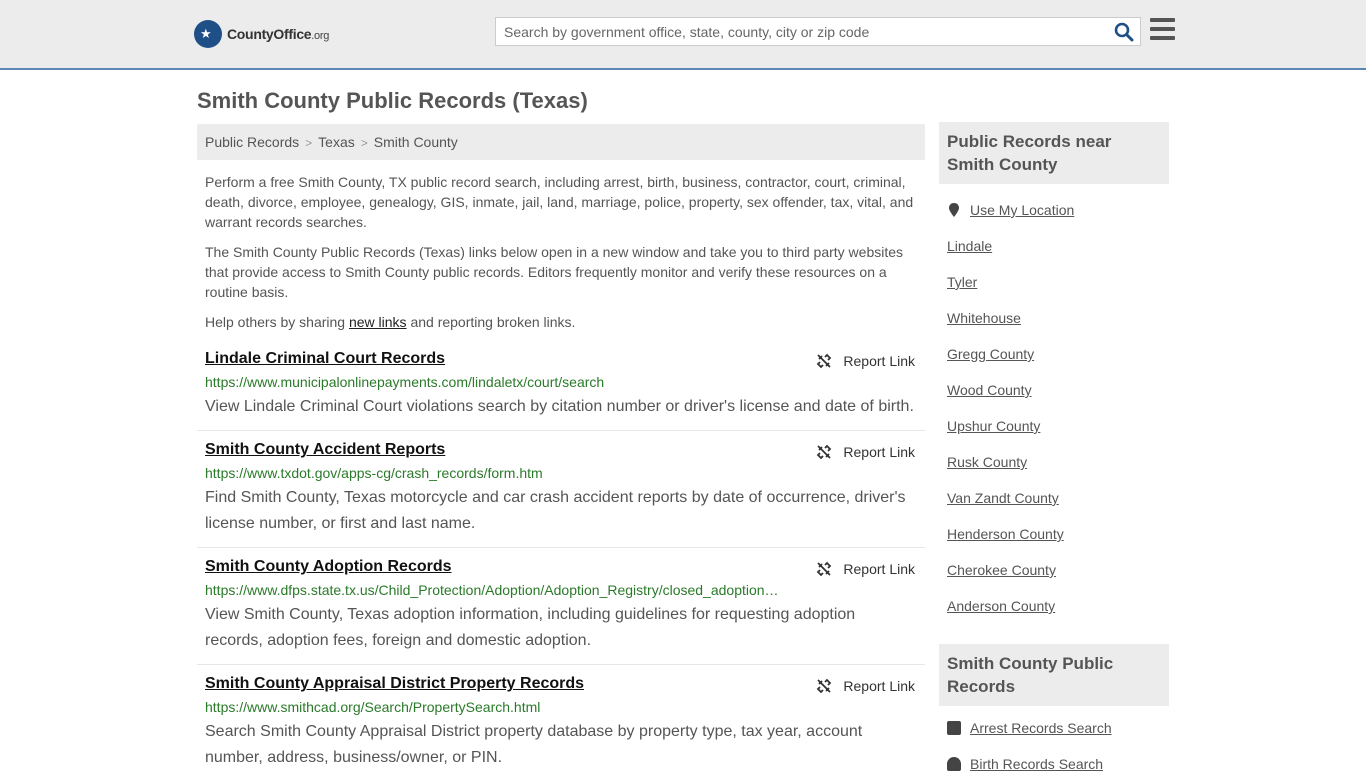 The width and height of the screenshot is (1366, 782). I want to click on baby-icon, so click(954, 764).